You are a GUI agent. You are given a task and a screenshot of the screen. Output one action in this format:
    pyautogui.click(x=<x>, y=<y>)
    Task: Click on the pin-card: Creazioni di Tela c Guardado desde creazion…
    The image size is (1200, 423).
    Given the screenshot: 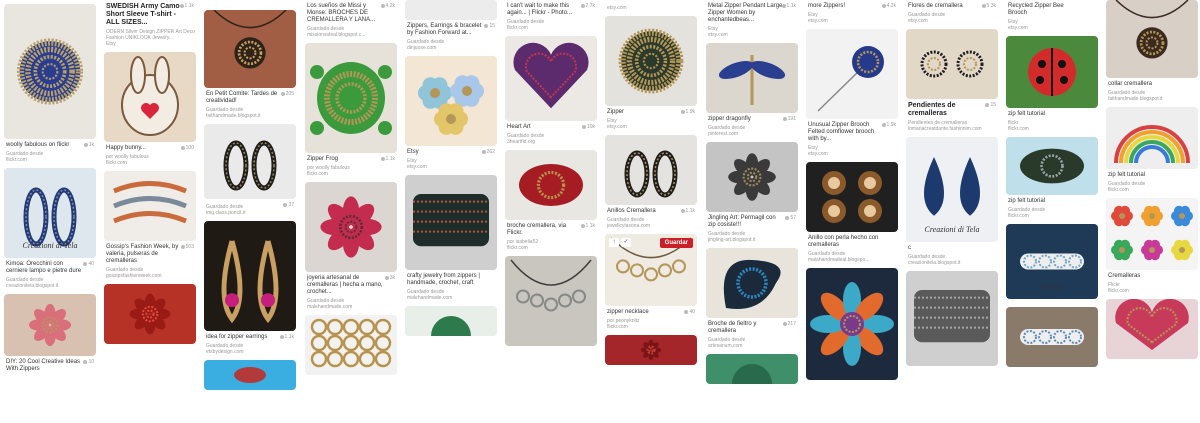 What is the action you would take?
    pyautogui.click(x=952, y=204)
    